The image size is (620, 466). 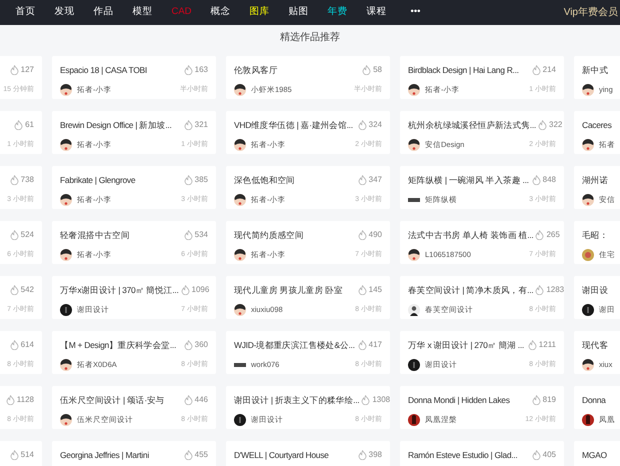 What do you see at coordinates (264, 180) in the screenshot?
I see `work-title: 深色低饱和空间` at bounding box center [264, 180].